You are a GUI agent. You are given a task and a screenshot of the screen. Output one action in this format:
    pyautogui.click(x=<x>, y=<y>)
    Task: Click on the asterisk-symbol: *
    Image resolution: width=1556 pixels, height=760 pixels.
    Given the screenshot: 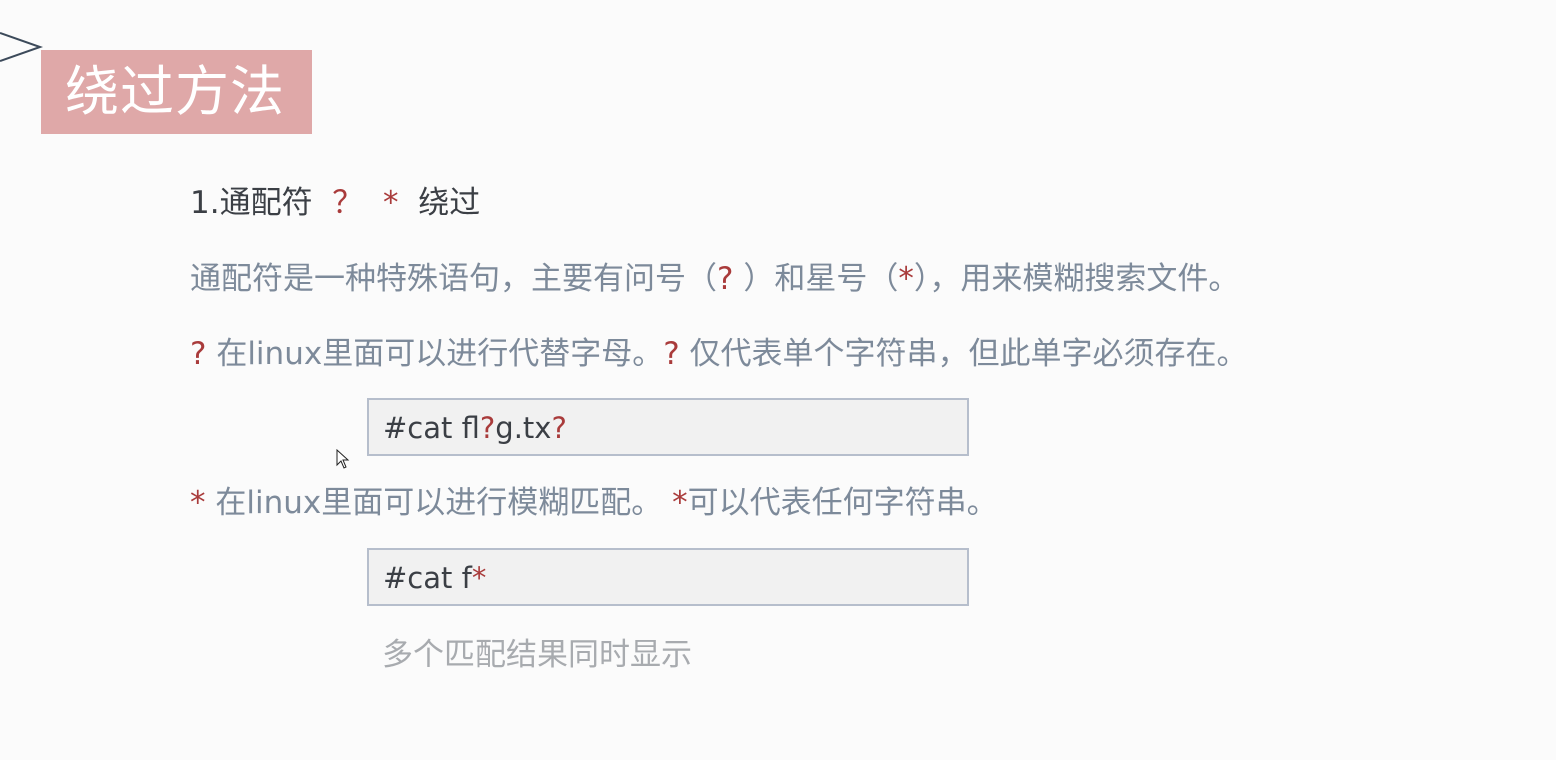 What is the action you would take?
    pyautogui.click(x=391, y=203)
    